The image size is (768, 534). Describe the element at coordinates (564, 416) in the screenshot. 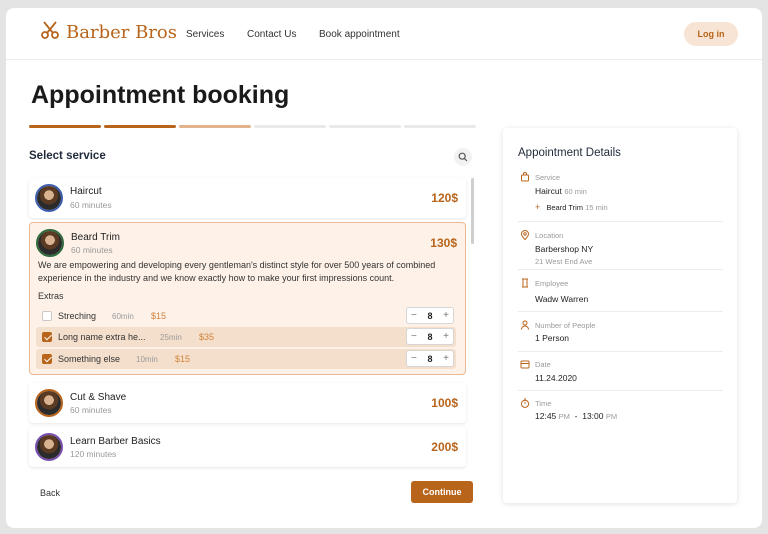

I see `time-start-ampm: PM` at that location.